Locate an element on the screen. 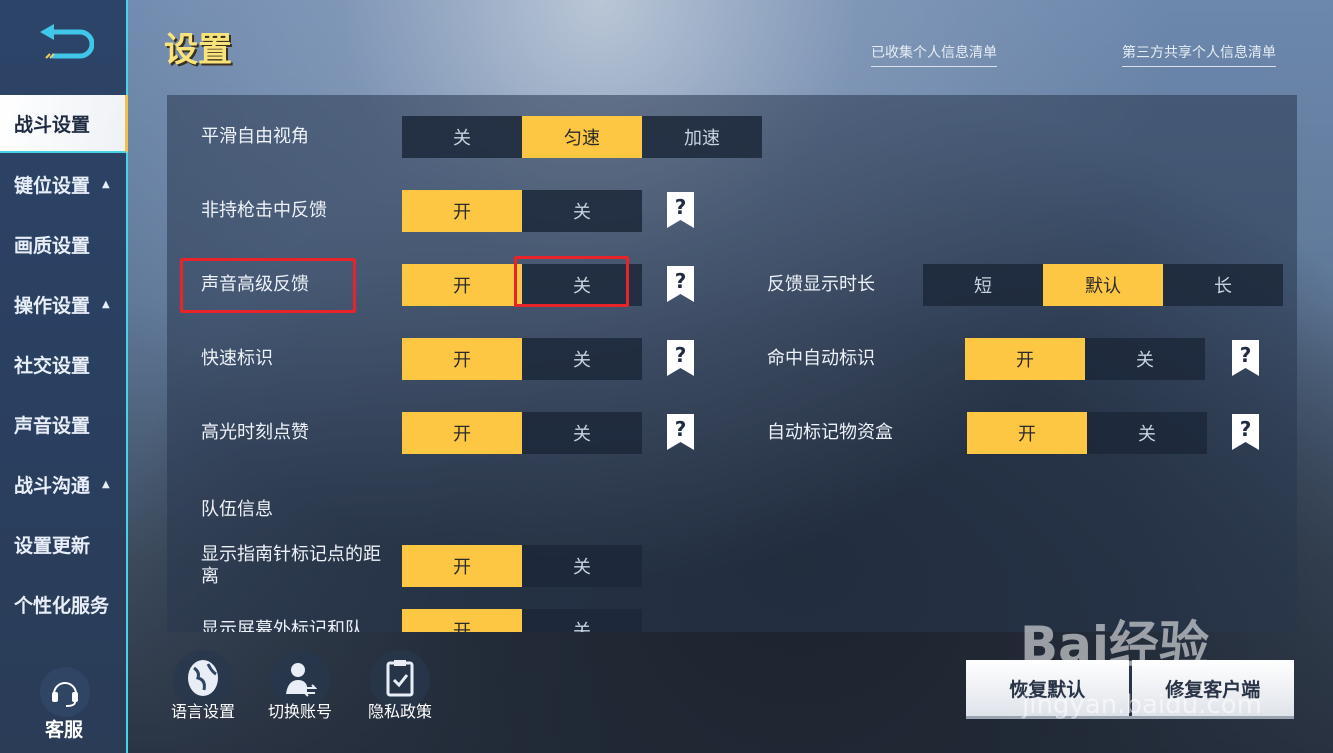 The height and width of the screenshot is (753, 1333). sidebar-item: 声音设置 is located at coordinates (64, 424).